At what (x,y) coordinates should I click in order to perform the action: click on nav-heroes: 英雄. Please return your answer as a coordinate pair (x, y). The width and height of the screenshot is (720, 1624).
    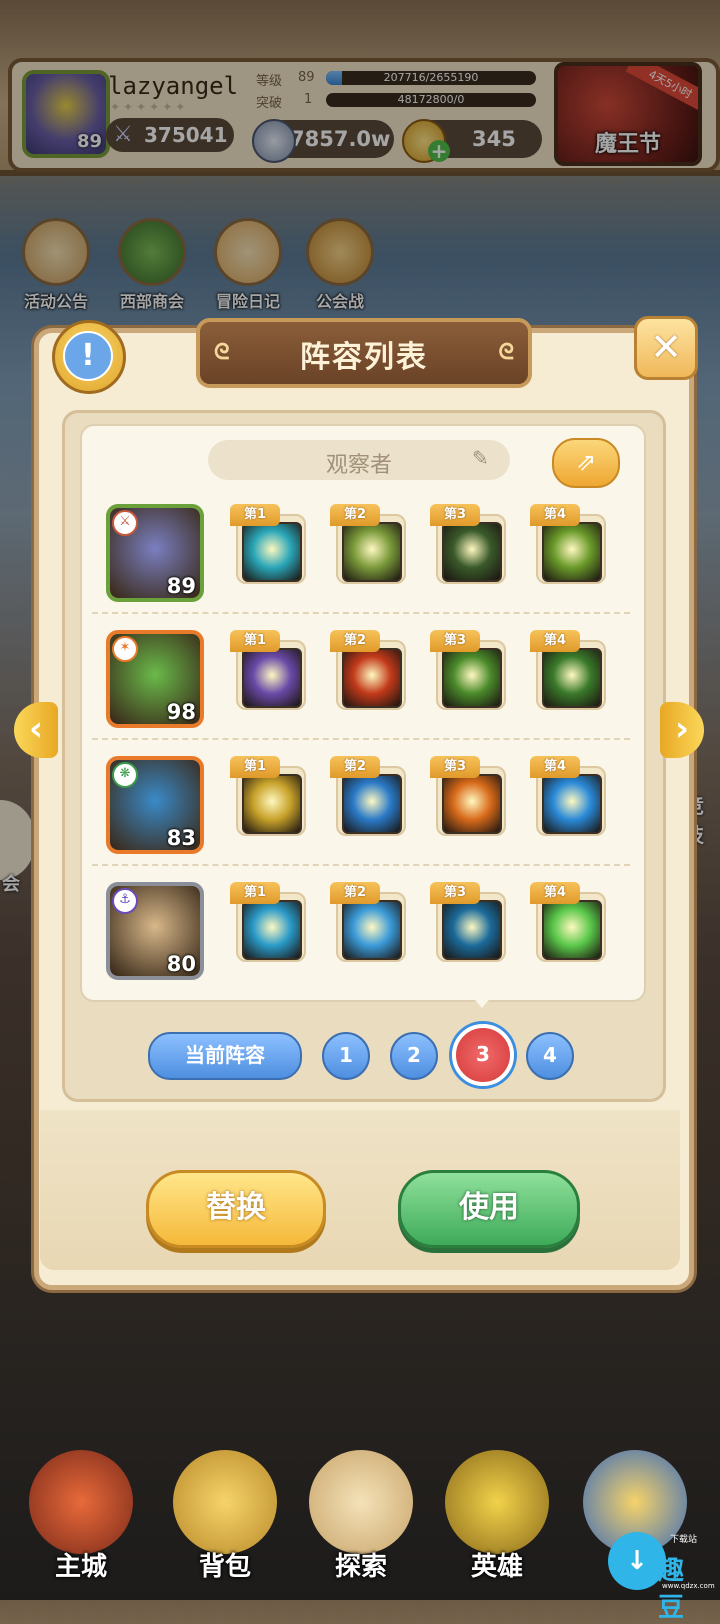
    Looking at the image, I should click on (497, 1525).